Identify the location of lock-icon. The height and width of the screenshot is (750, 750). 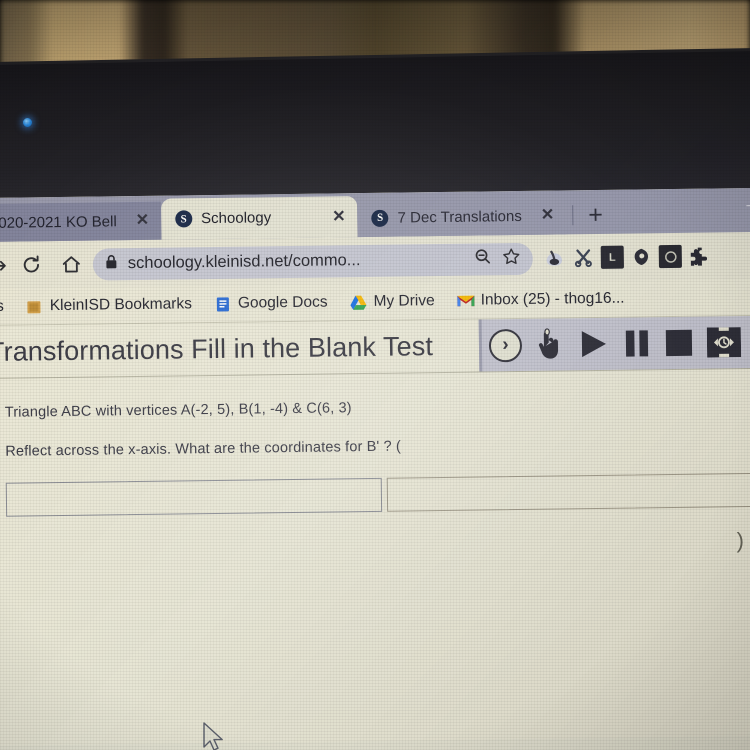
(111, 264).